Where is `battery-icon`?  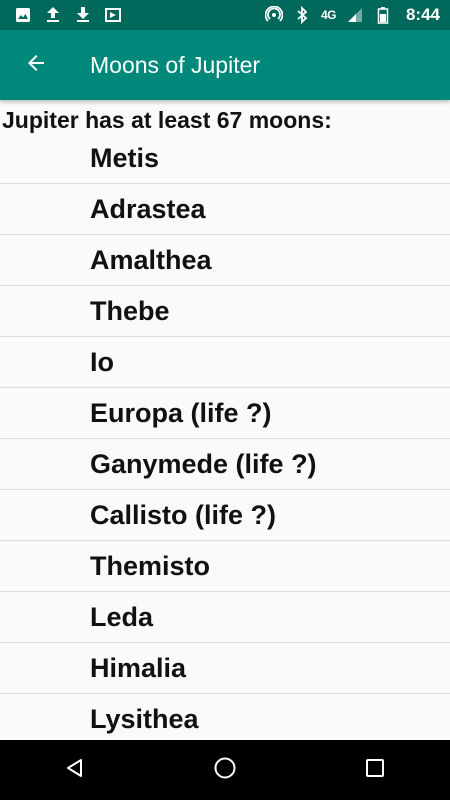 battery-icon is located at coordinates (383, 15).